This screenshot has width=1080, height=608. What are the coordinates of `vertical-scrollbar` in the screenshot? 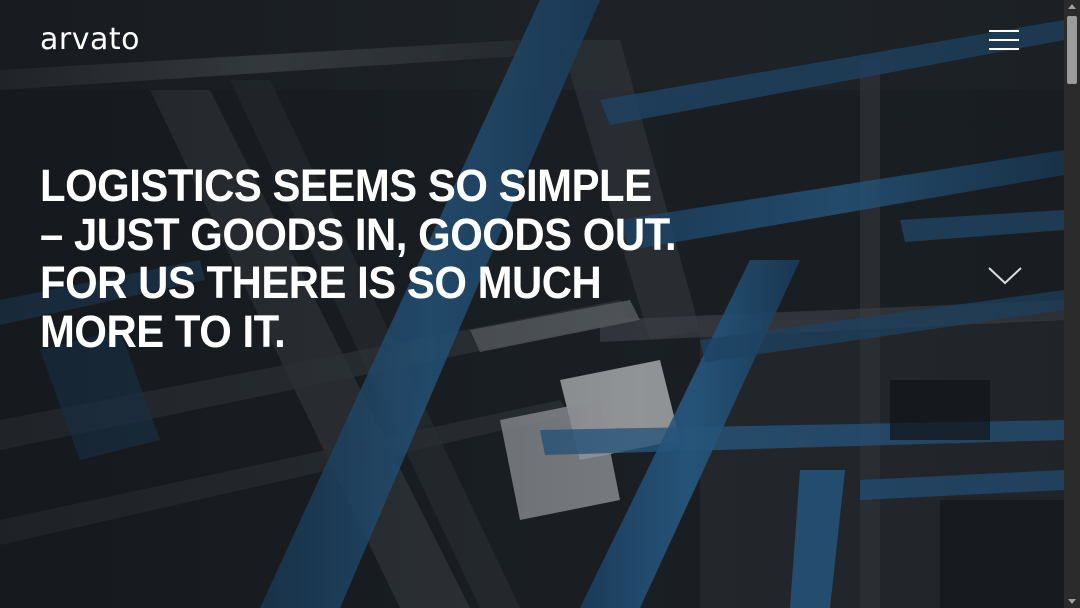 It's located at (1072, 304).